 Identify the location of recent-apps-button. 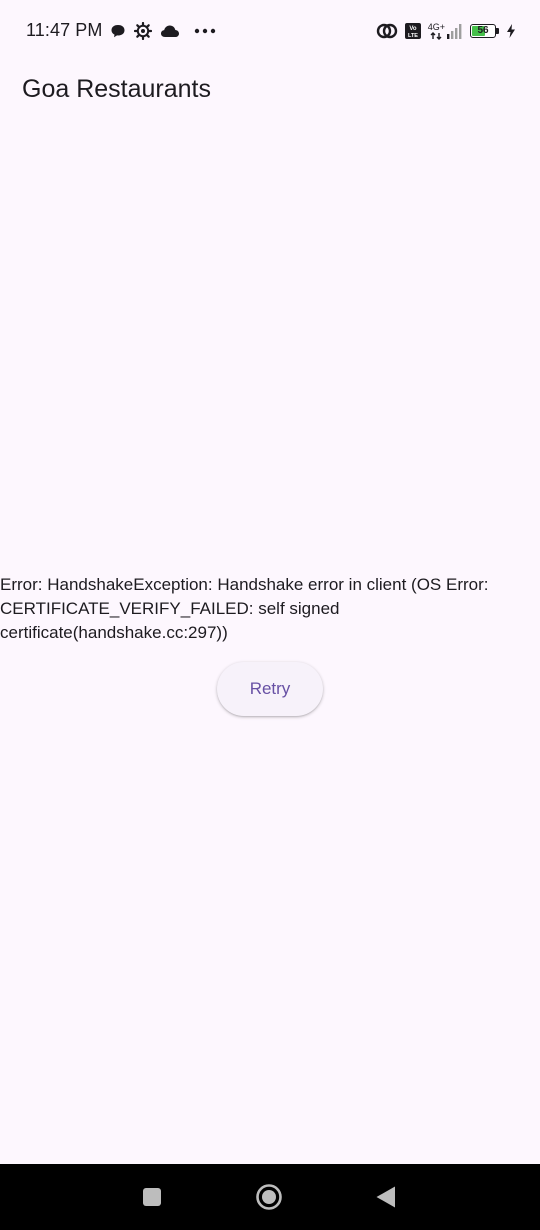
(152, 1197).